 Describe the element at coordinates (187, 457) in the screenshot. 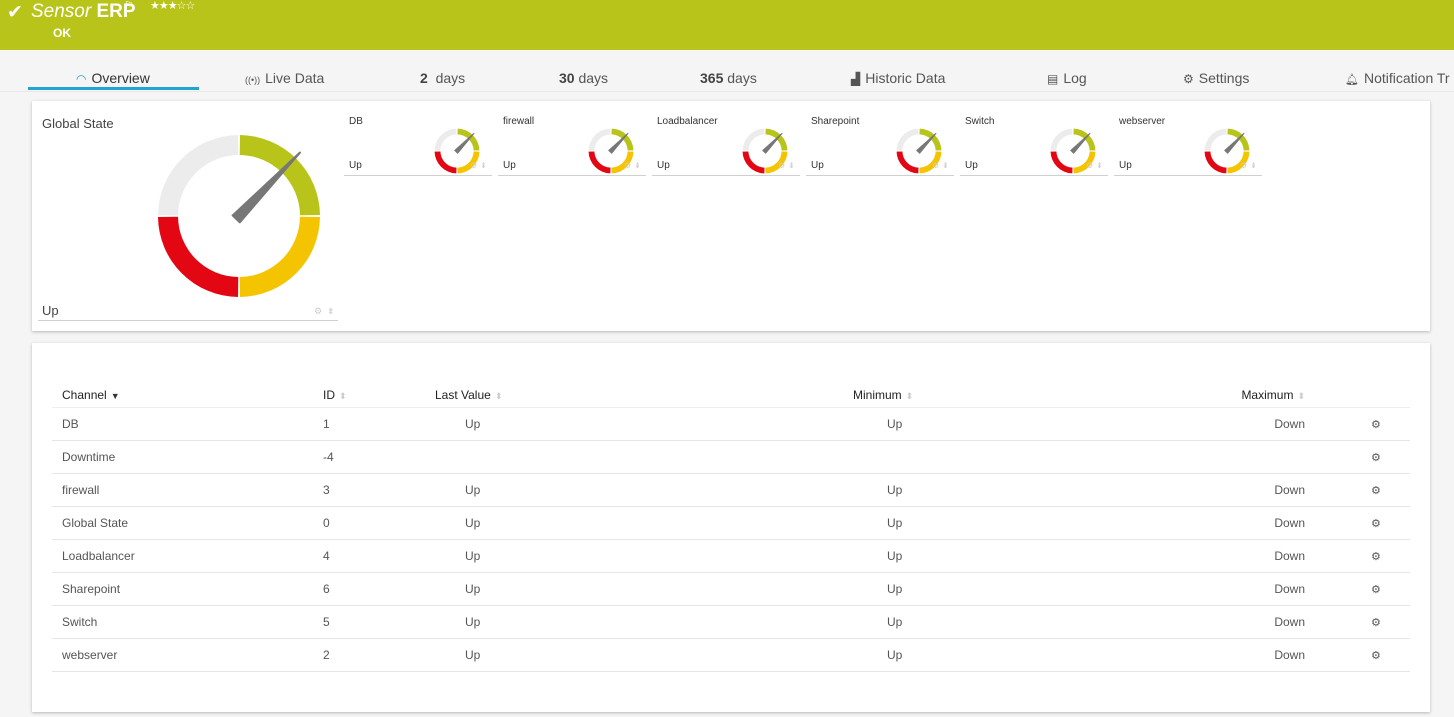

I see `cell-channel: Downtime` at that location.